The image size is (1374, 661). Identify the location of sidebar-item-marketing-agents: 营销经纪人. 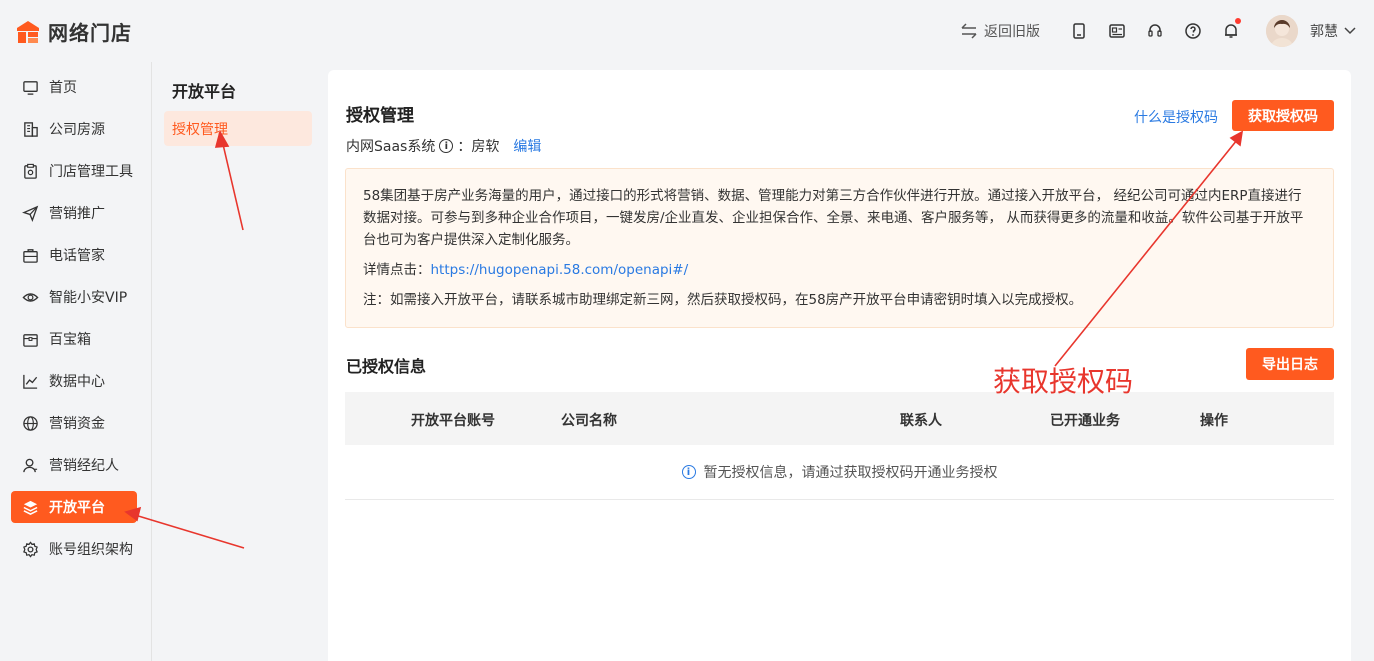
(74, 465).